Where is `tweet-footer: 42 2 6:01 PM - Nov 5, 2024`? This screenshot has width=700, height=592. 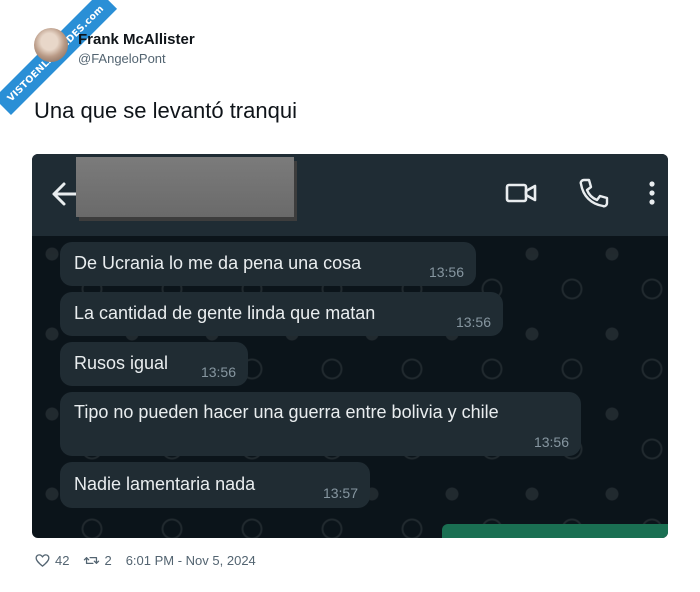 tweet-footer: 42 2 6:01 PM - Nov 5, 2024 is located at coordinates (145, 560).